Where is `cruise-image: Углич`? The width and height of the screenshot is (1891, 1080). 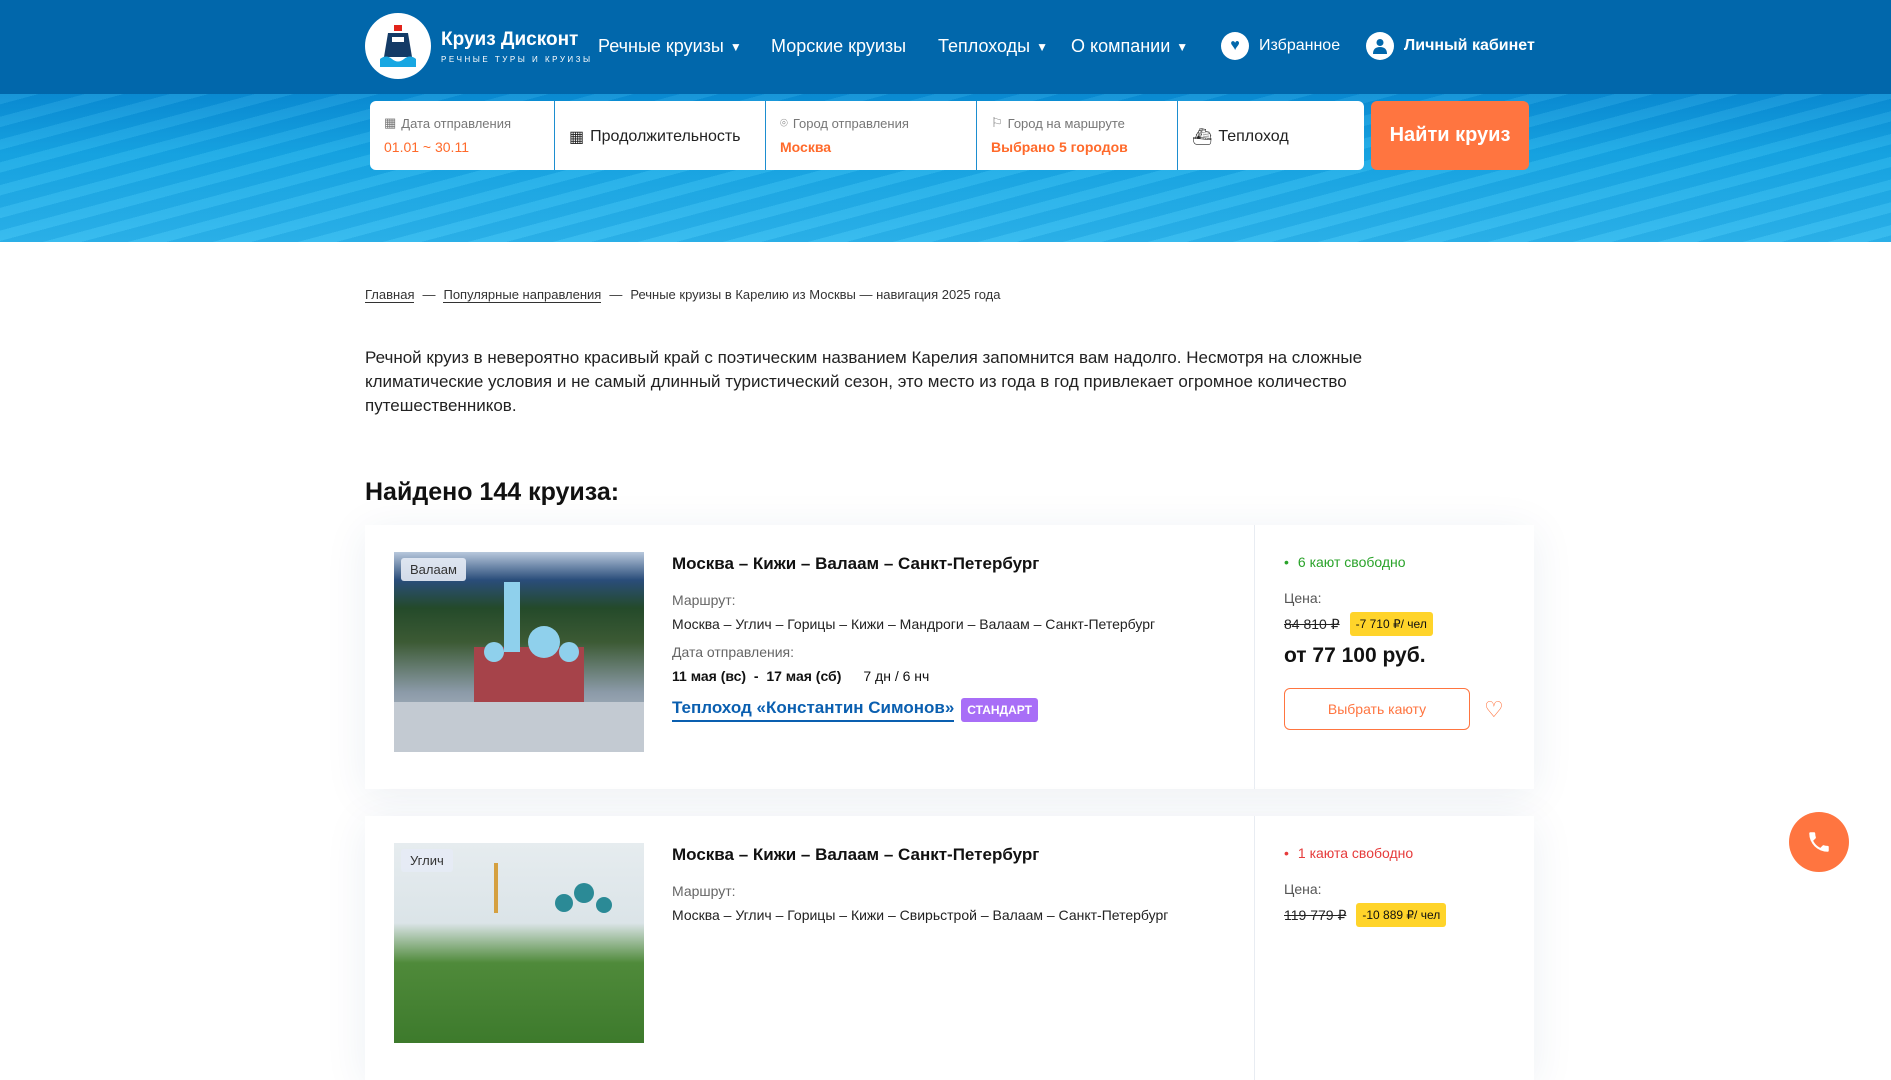 cruise-image: Углич is located at coordinates (519, 943).